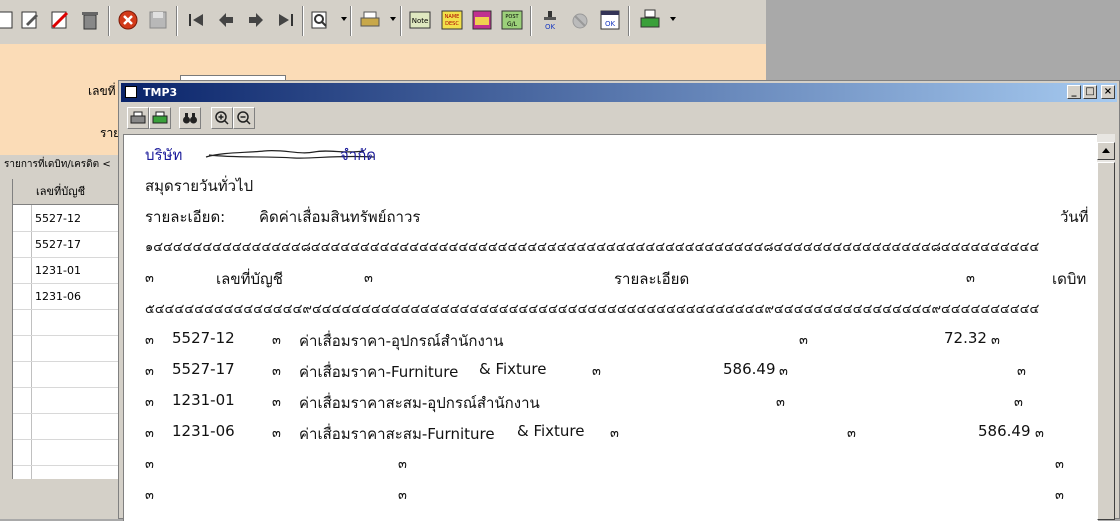 The width and height of the screenshot is (1120, 521). I want to click on row-debit: 72.32, so click(965, 338).